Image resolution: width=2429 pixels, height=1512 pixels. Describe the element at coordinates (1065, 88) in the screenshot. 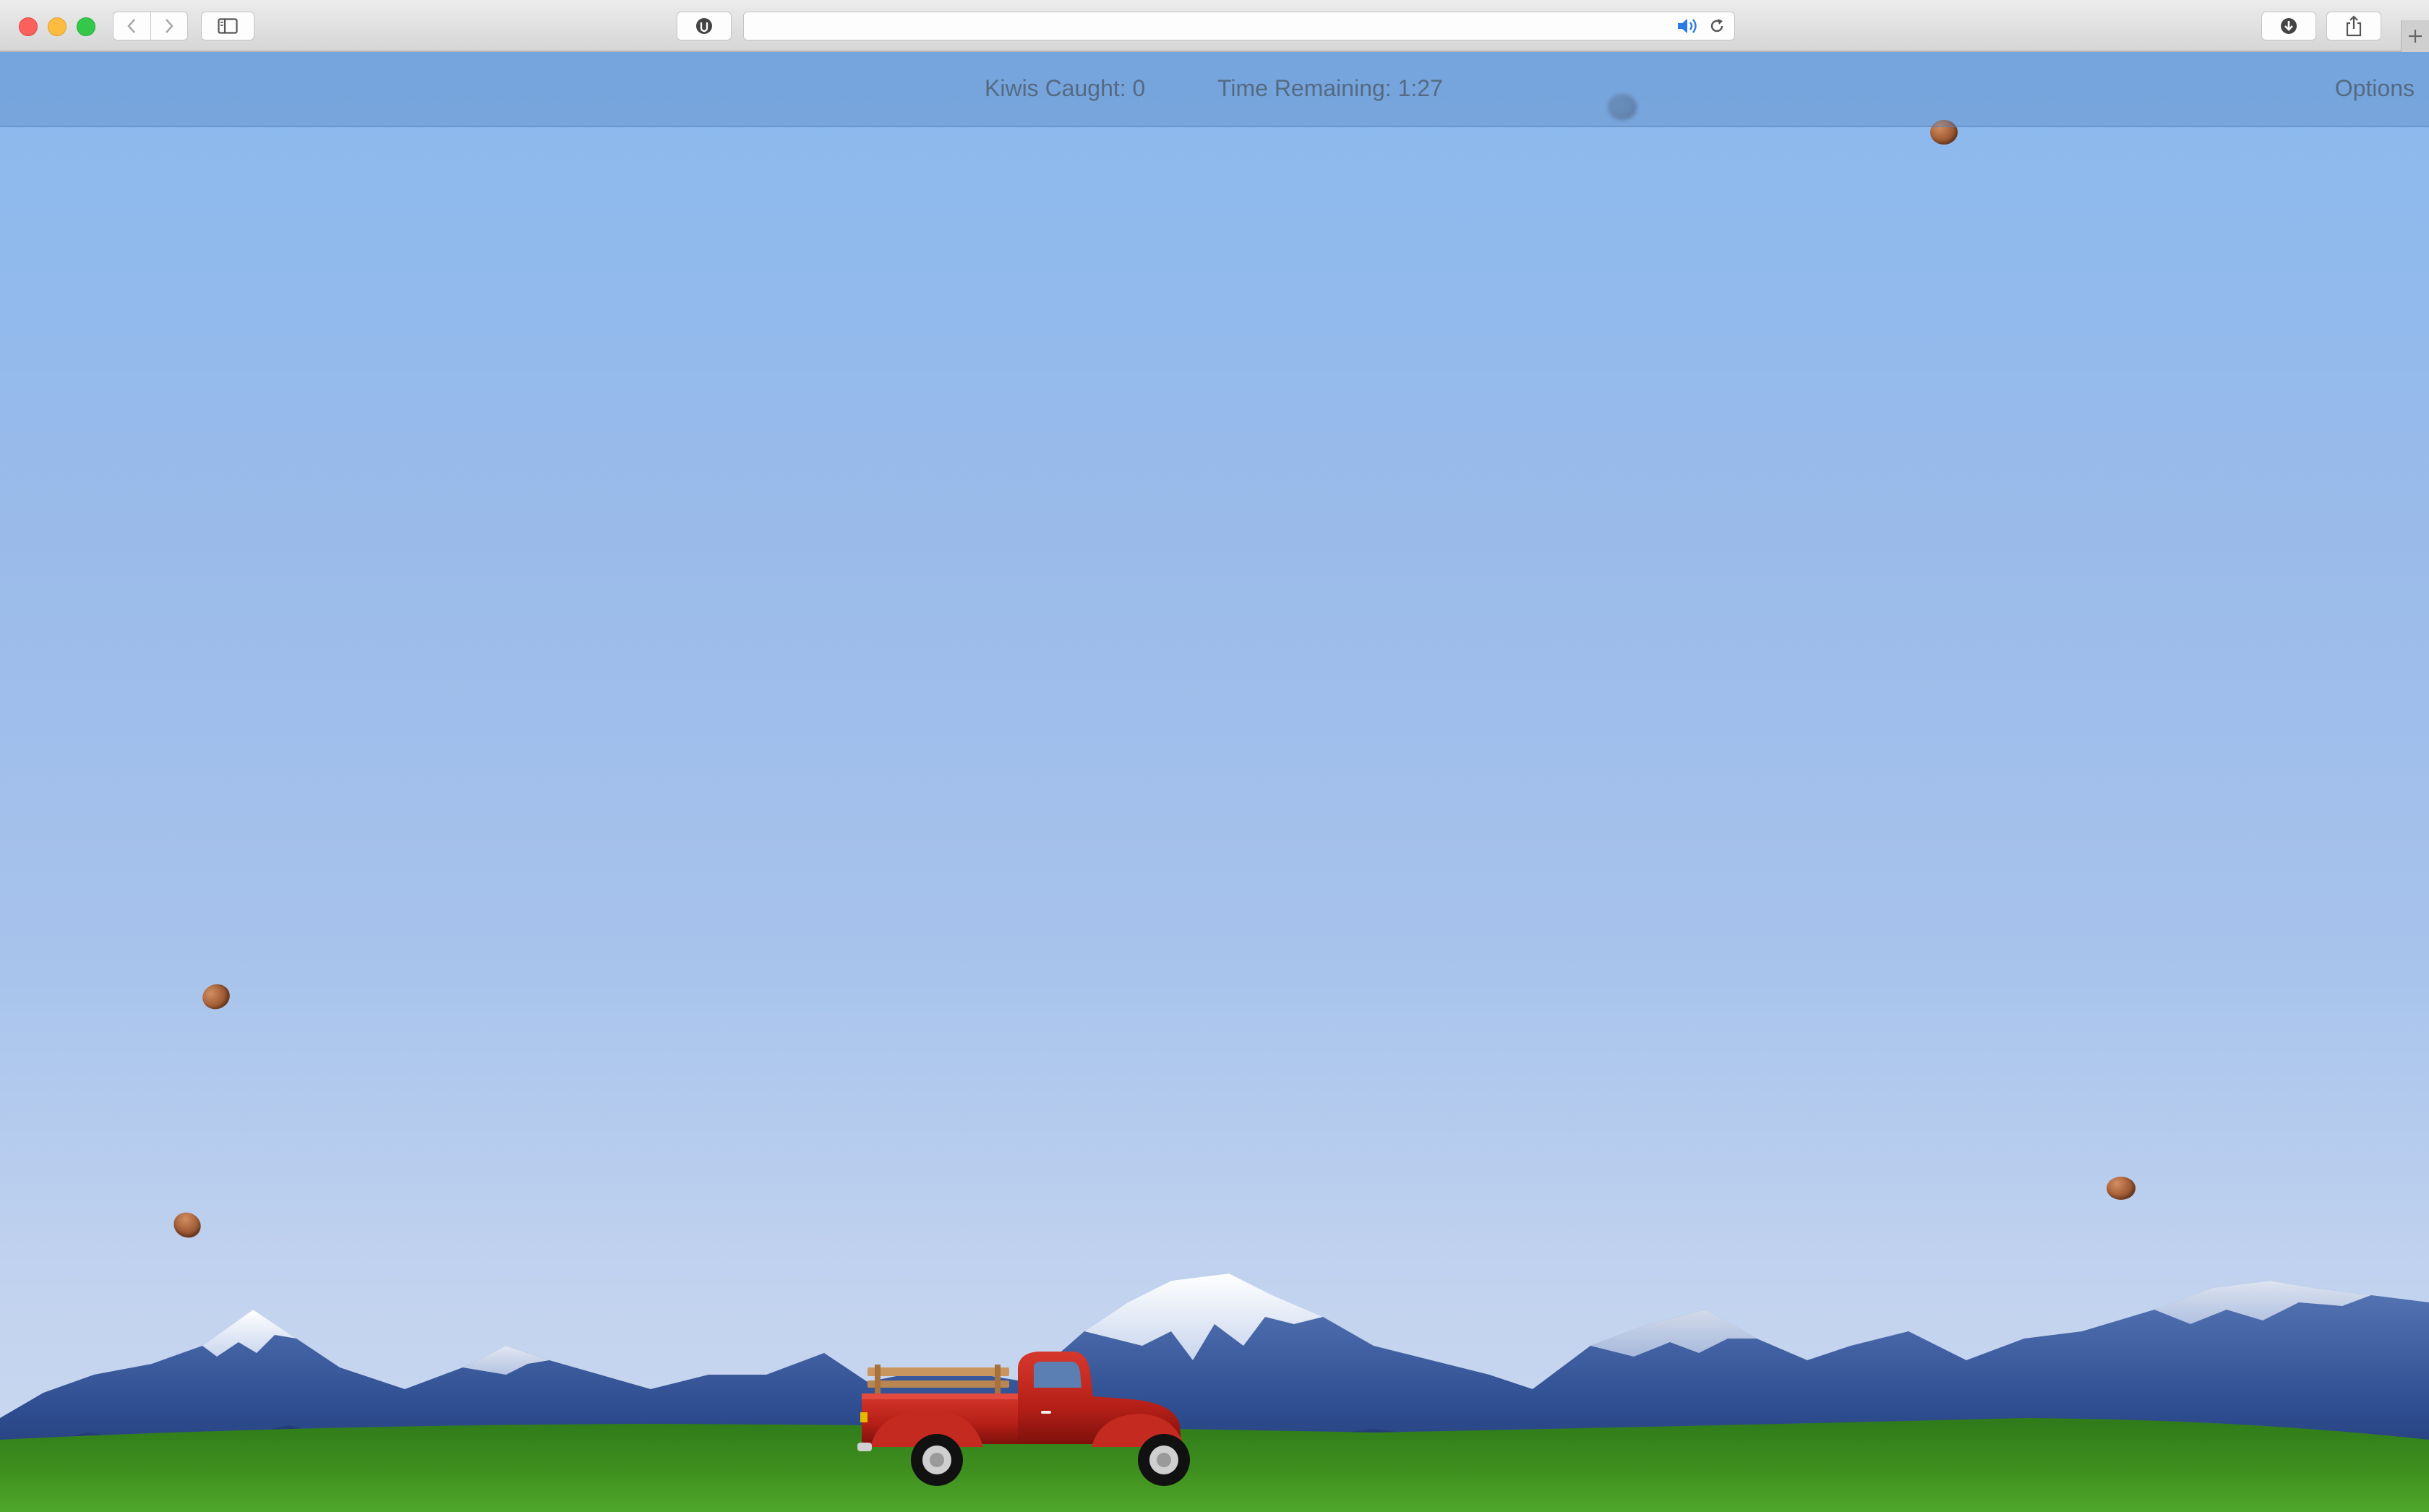

I see `kiwis-caught-counter: Kiwis Caught: 0` at that location.